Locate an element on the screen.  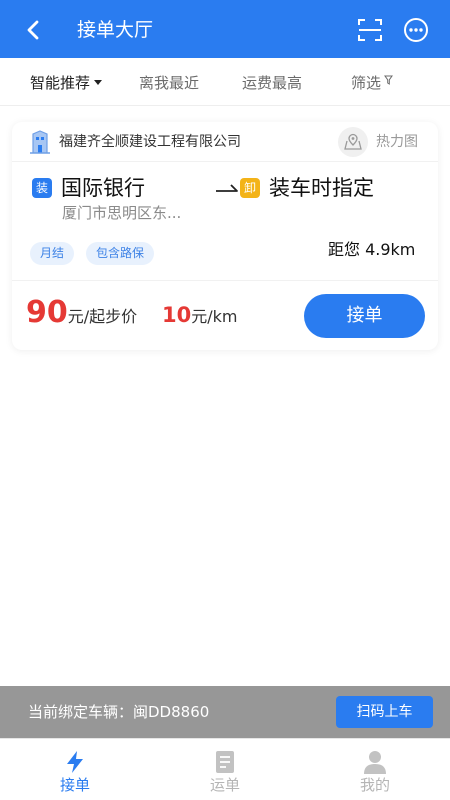
start-price: 90元/起步价 is located at coordinates (81, 312).